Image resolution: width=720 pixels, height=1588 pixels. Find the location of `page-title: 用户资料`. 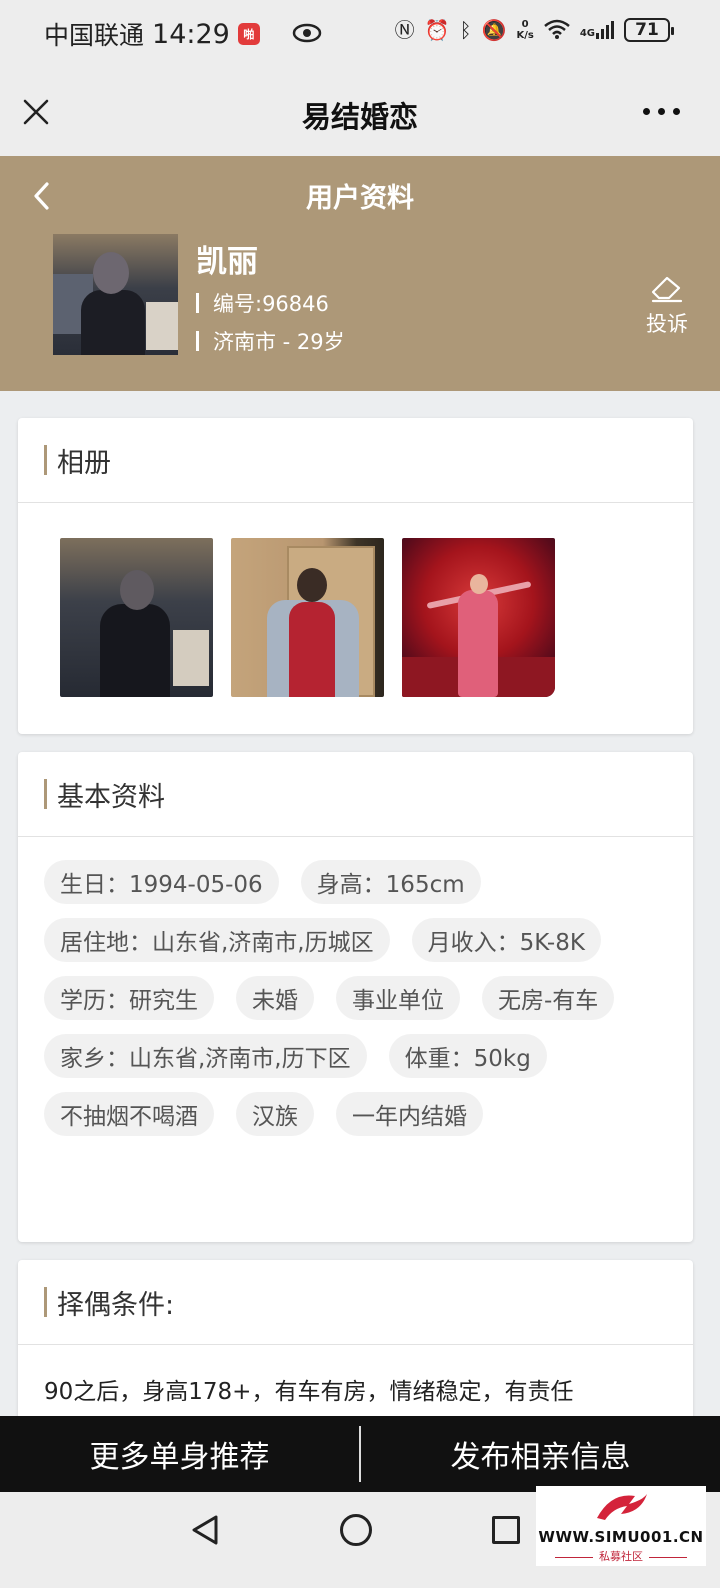

page-title: 用户资料 is located at coordinates (360, 198).